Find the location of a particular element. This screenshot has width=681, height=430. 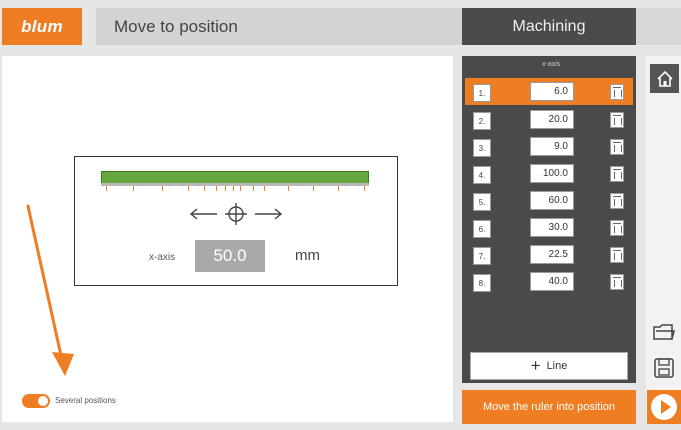

row-value-field: 30.0 is located at coordinates (552, 227).